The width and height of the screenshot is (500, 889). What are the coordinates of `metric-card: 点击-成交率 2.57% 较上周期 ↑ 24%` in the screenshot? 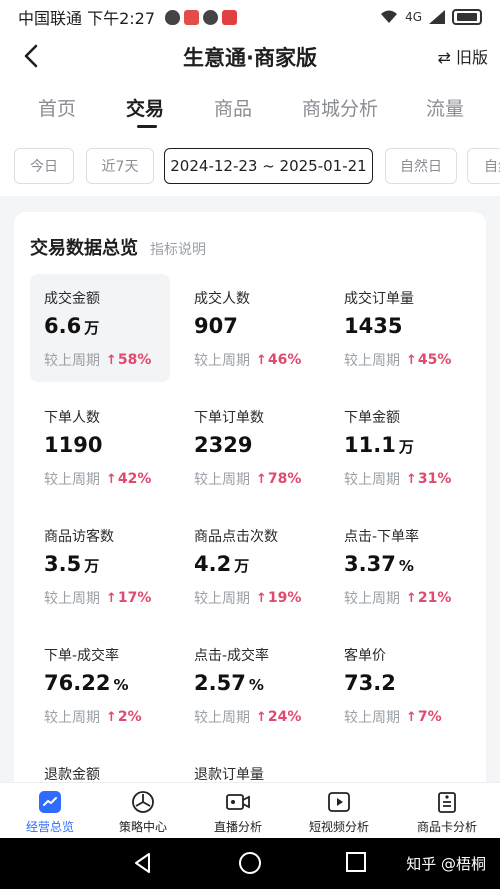 It's located at (250, 685).